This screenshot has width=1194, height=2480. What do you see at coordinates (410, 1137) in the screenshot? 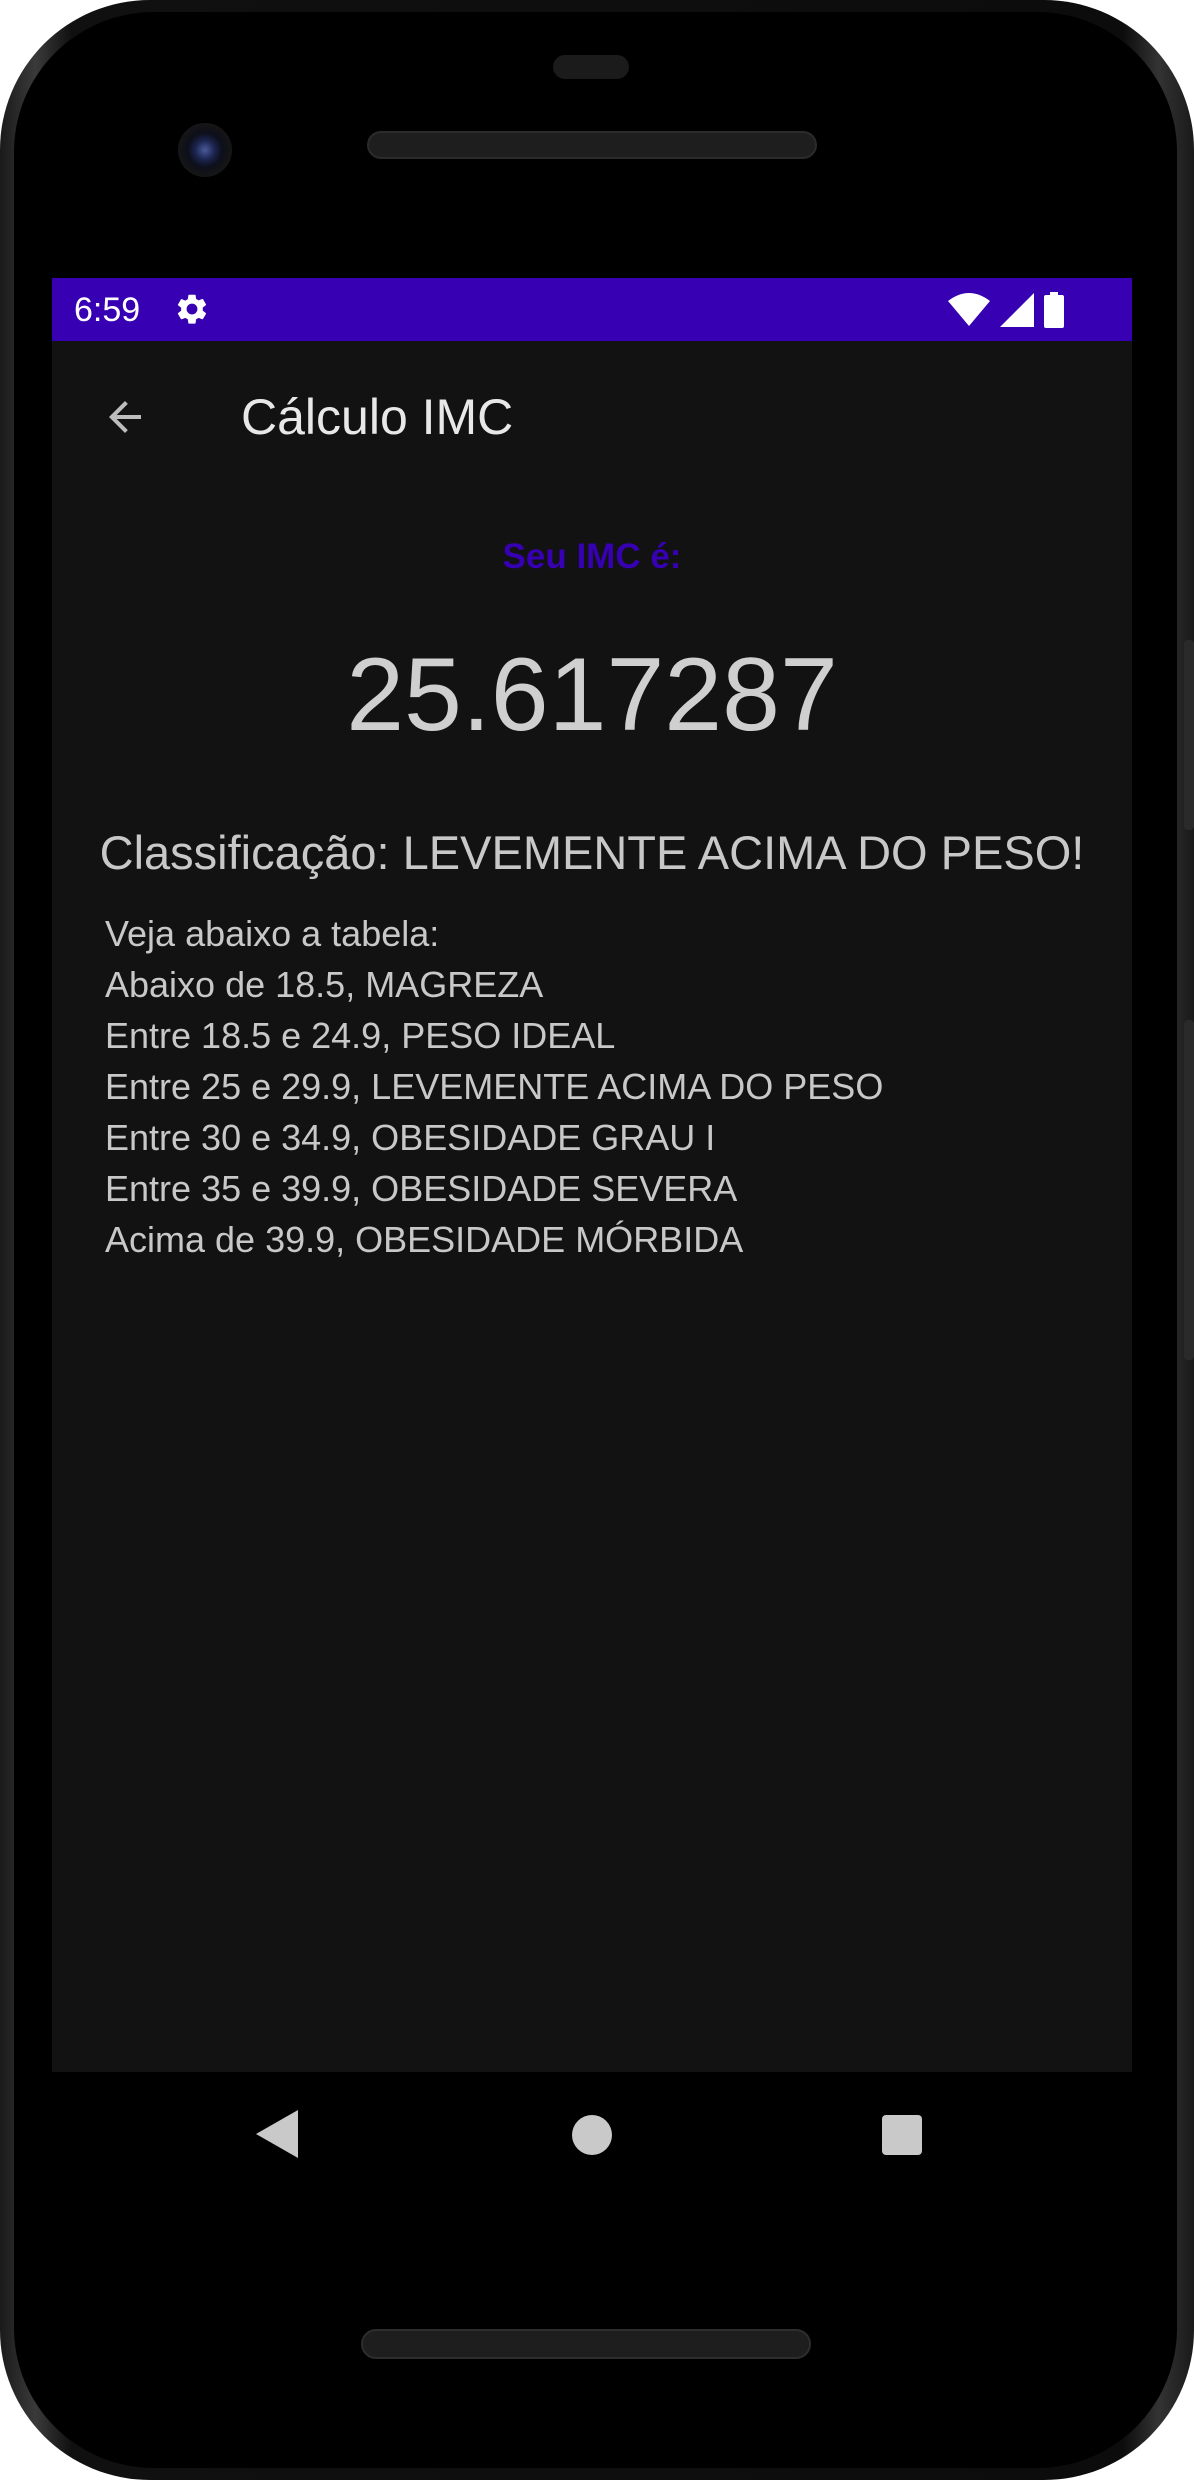
I see `table-row: Entre 30 e 34.9, OBESIDADE GRAU I` at bounding box center [410, 1137].